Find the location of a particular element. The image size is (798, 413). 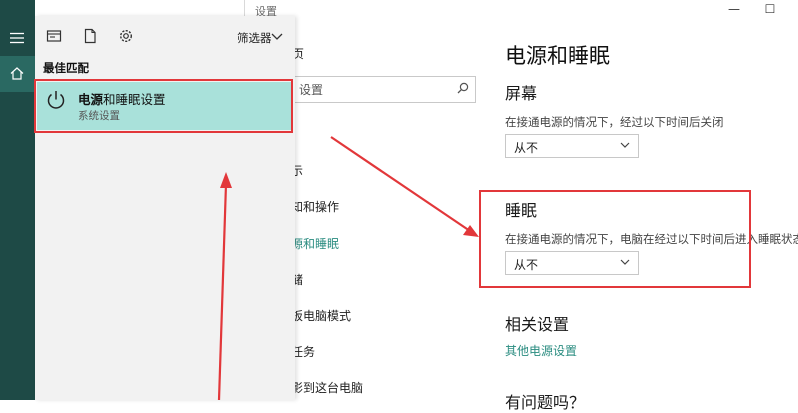

annotation-arrow-up is located at coordinates (222, 291).